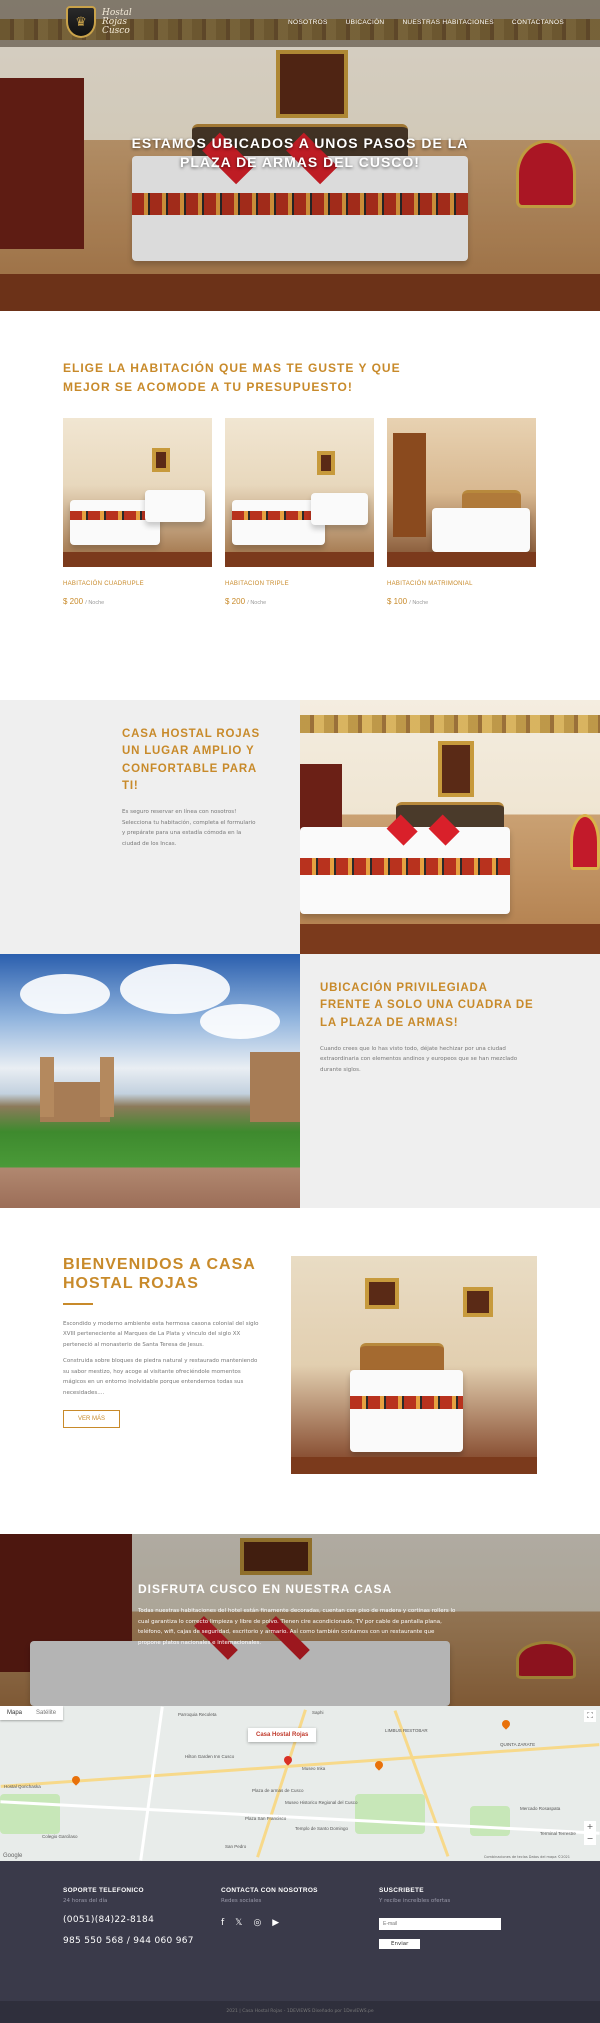 The height and width of the screenshot is (2023, 600). I want to click on instagram-icon: ◎, so click(257, 1923).